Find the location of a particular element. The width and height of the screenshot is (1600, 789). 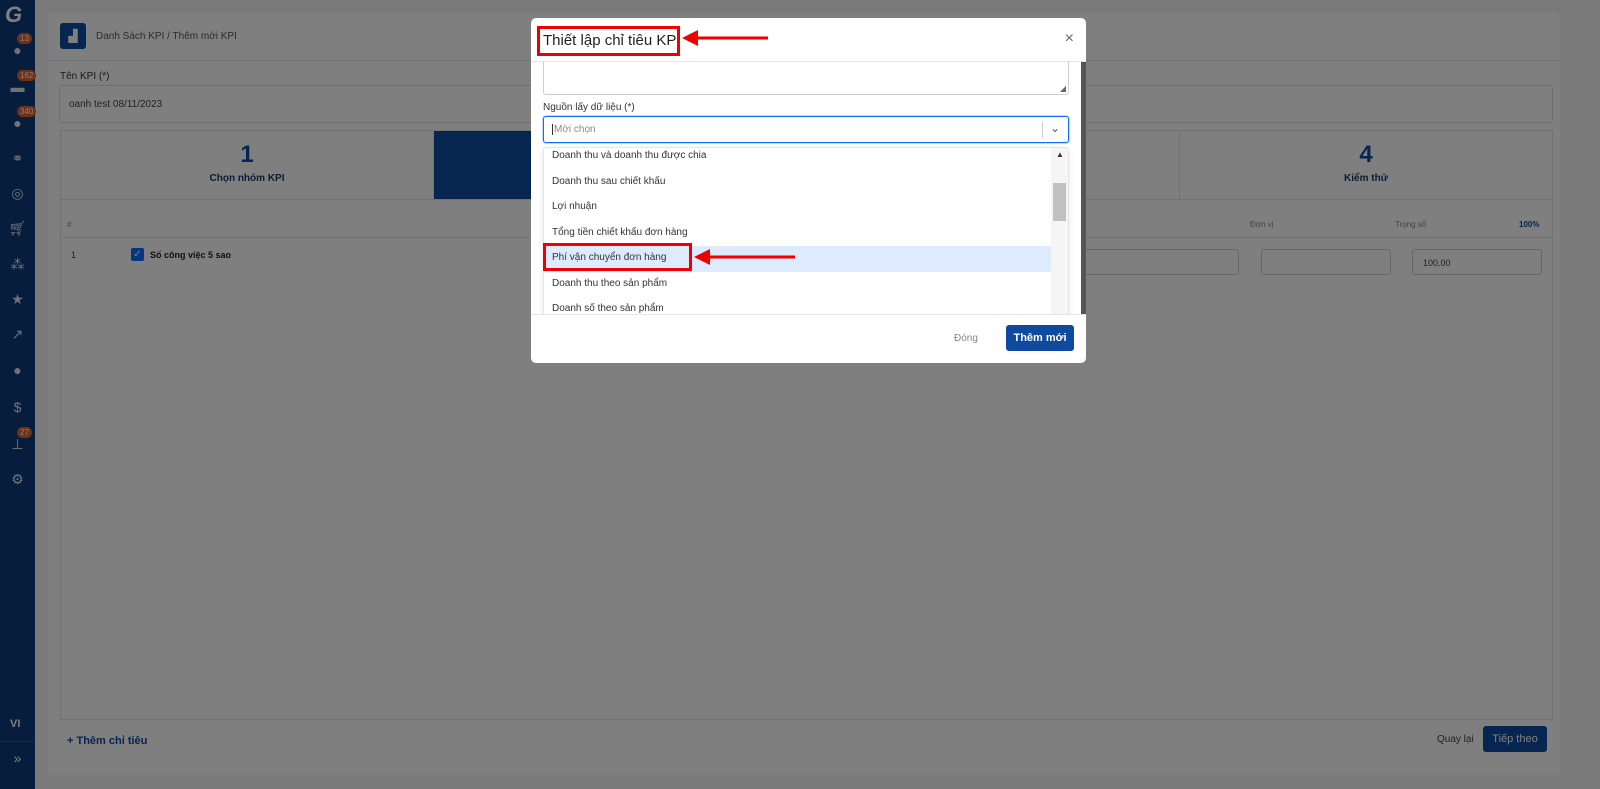

source-select: Mời chọn ⌄ is located at coordinates (806, 129).